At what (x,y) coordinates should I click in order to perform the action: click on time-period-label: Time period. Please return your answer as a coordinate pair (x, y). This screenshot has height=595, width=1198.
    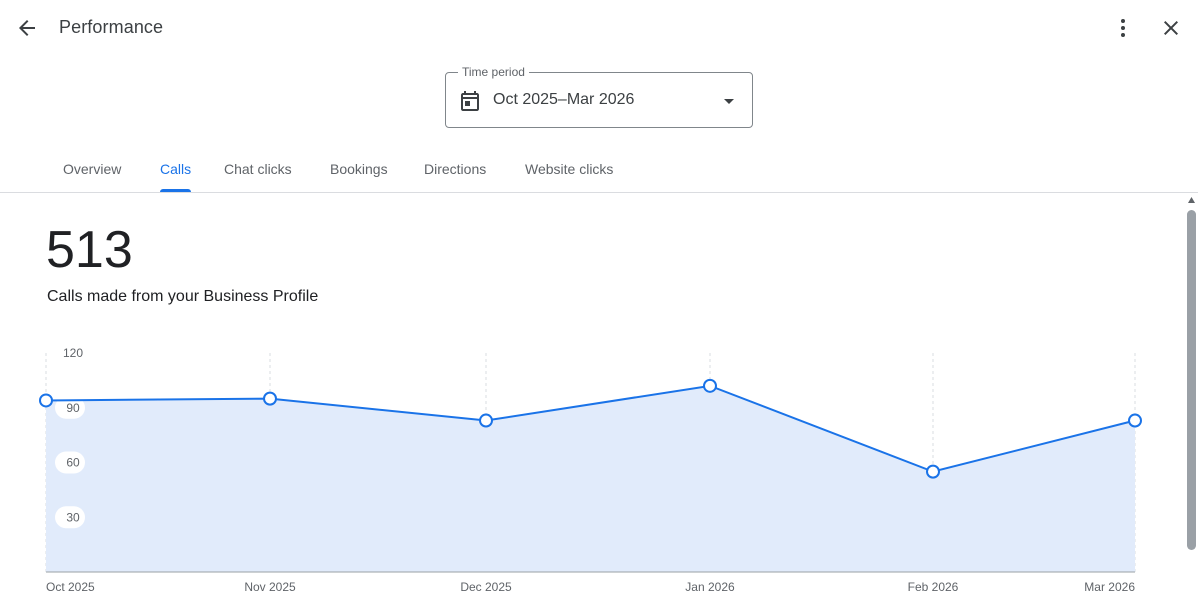
    Looking at the image, I should click on (493, 72).